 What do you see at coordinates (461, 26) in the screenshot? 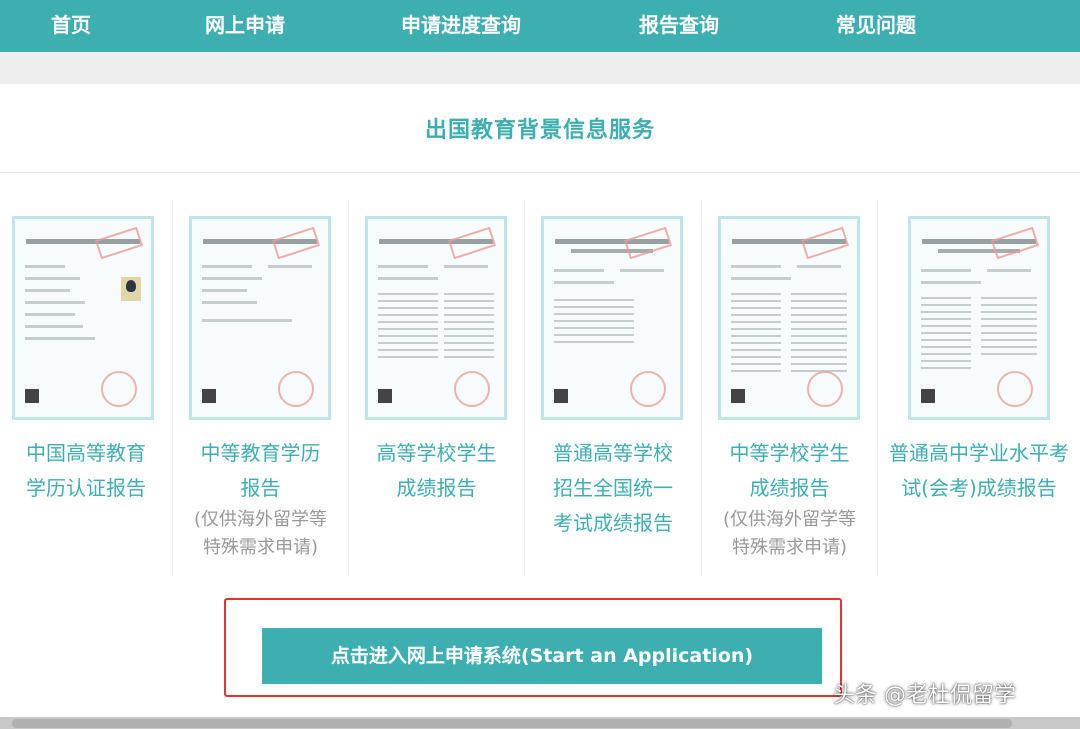
I see `nav-item-application-progress: 申请进度查询` at bounding box center [461, 26].